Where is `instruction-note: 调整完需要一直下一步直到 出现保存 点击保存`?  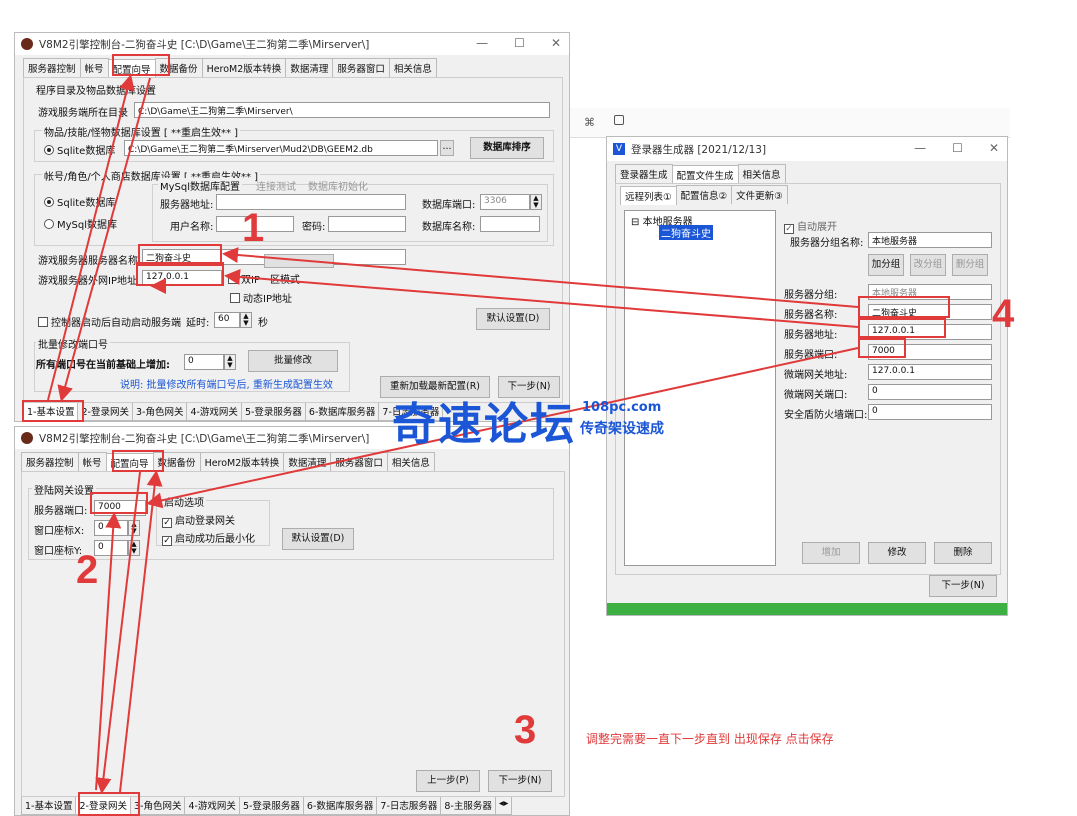 instruction-note: 调整完需要一直下一步直到 出现保存 点击保存 is located at coordinates (710, 739).